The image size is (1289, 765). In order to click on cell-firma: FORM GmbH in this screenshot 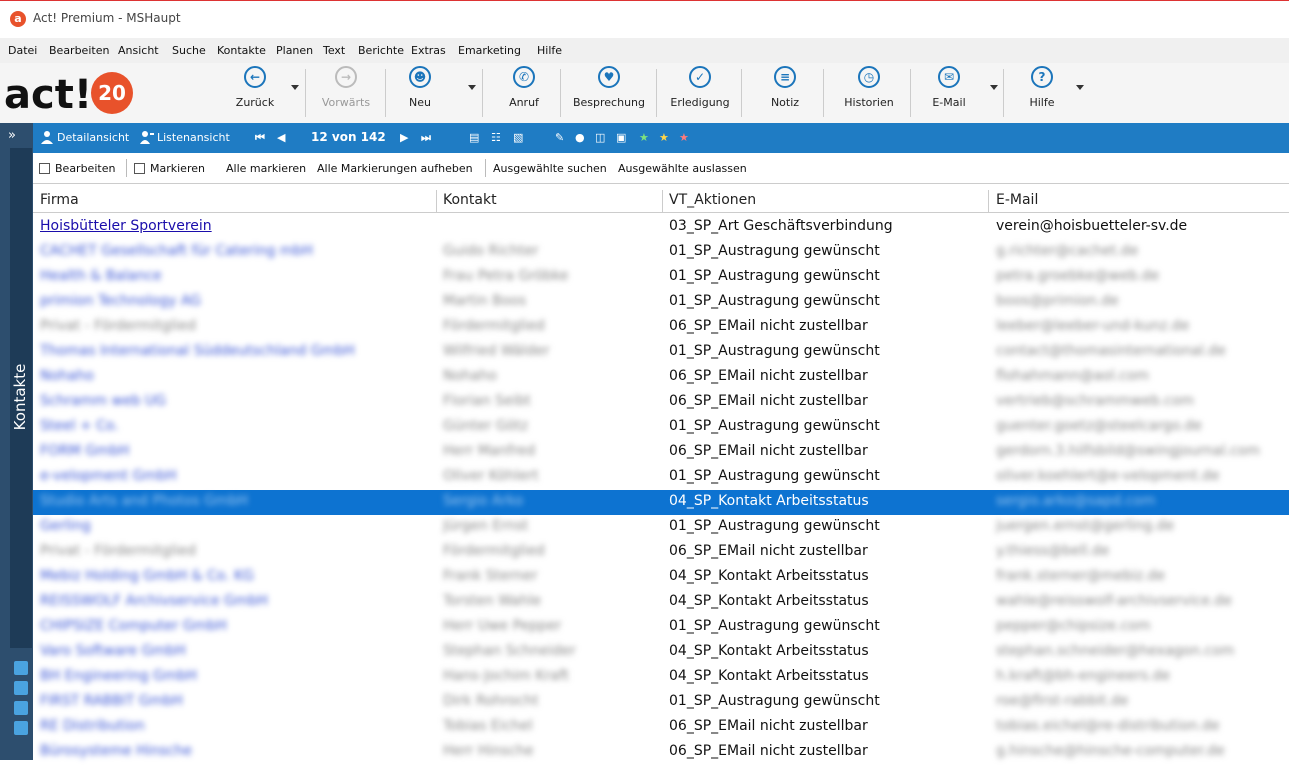, I will do `click(235, 451)`.